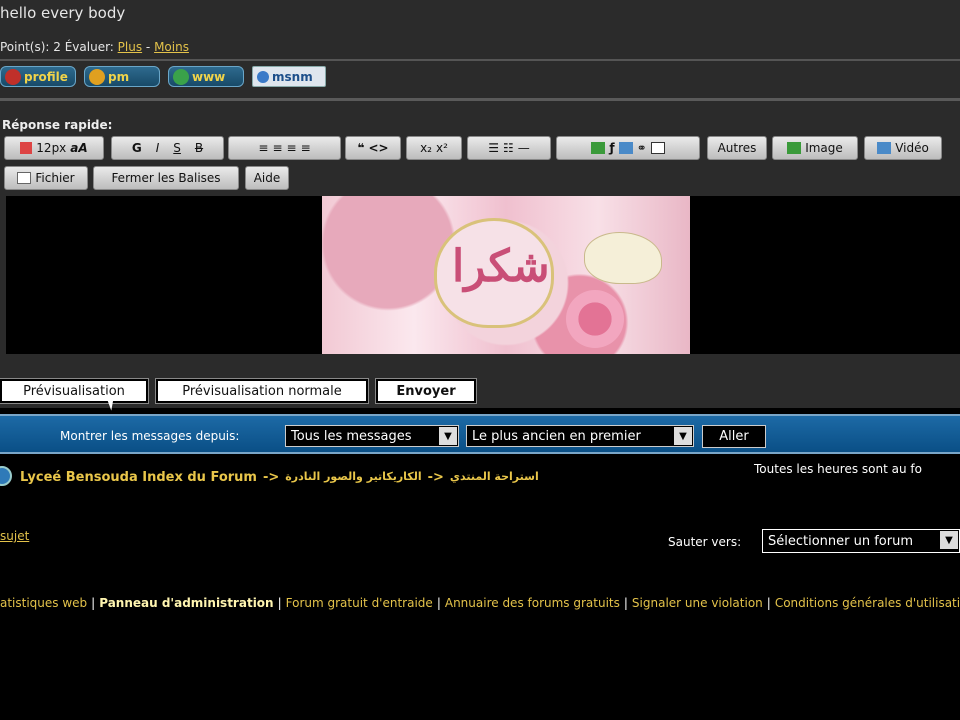 Image resolution: width=960 pixels, height=720 pixels. I want to click on profile-button: profile, so click(38, 76).